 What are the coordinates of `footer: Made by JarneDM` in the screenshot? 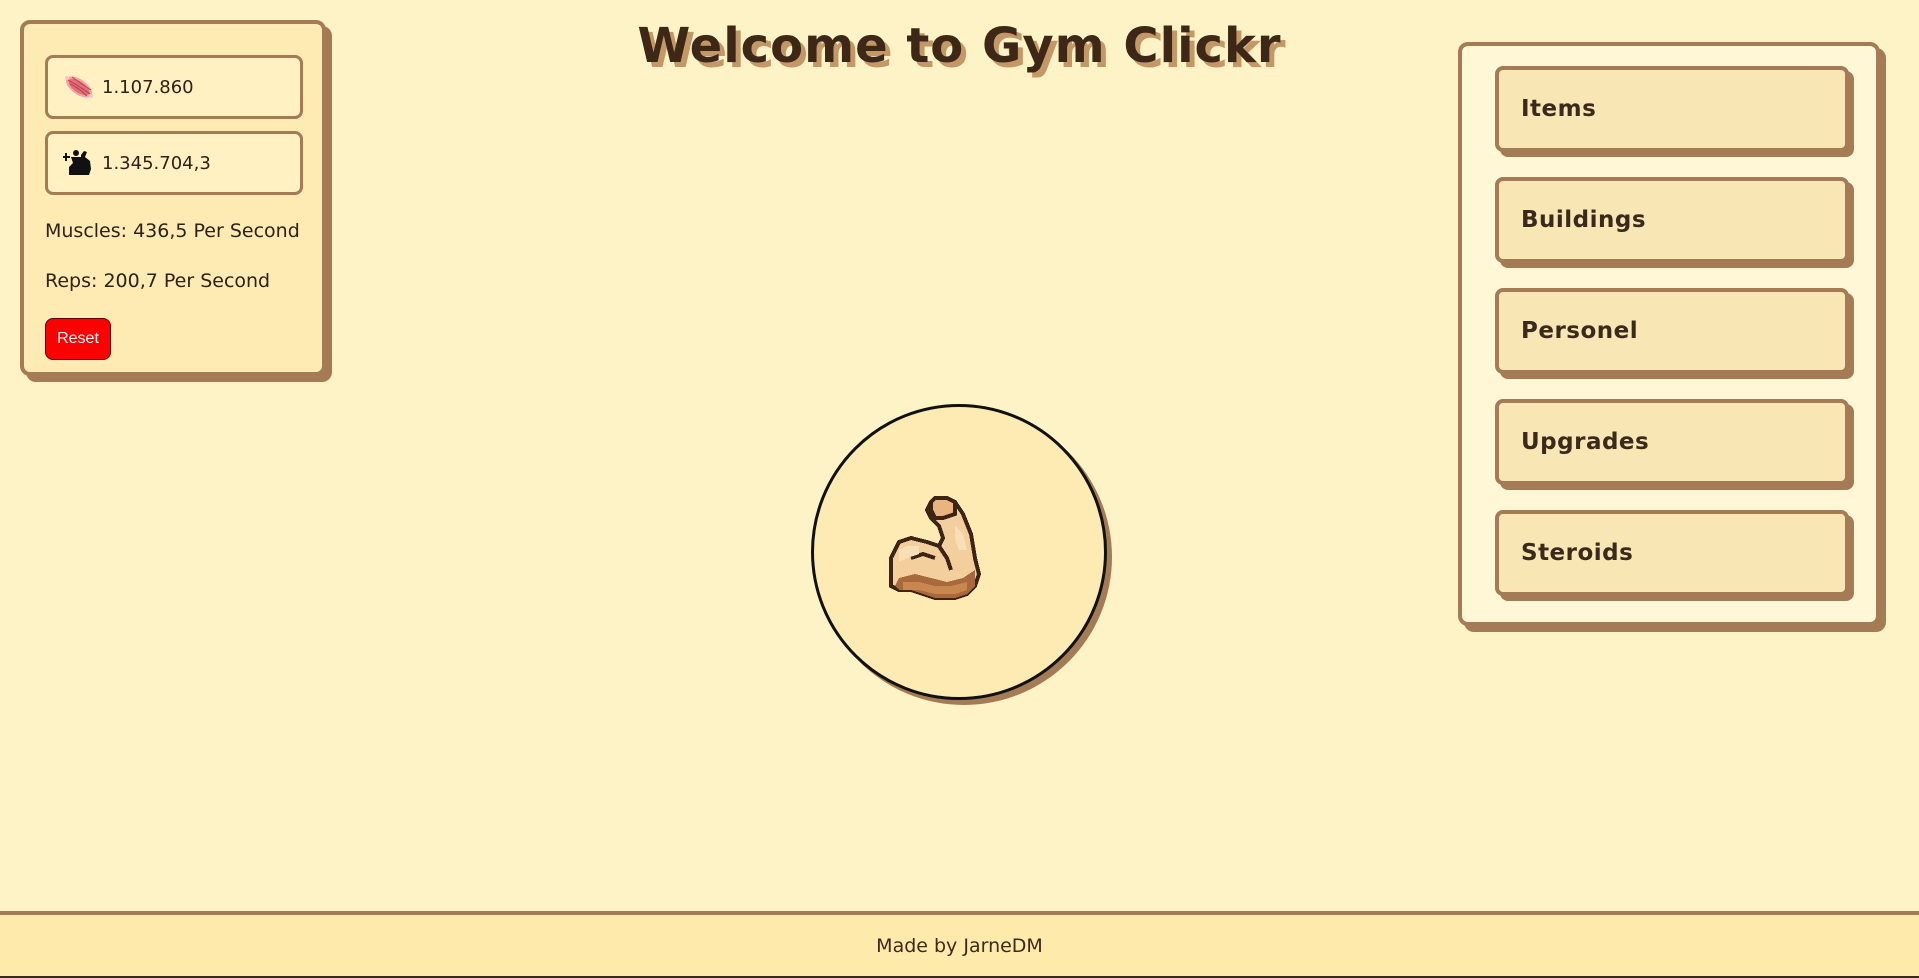 It's located at (959, 944).